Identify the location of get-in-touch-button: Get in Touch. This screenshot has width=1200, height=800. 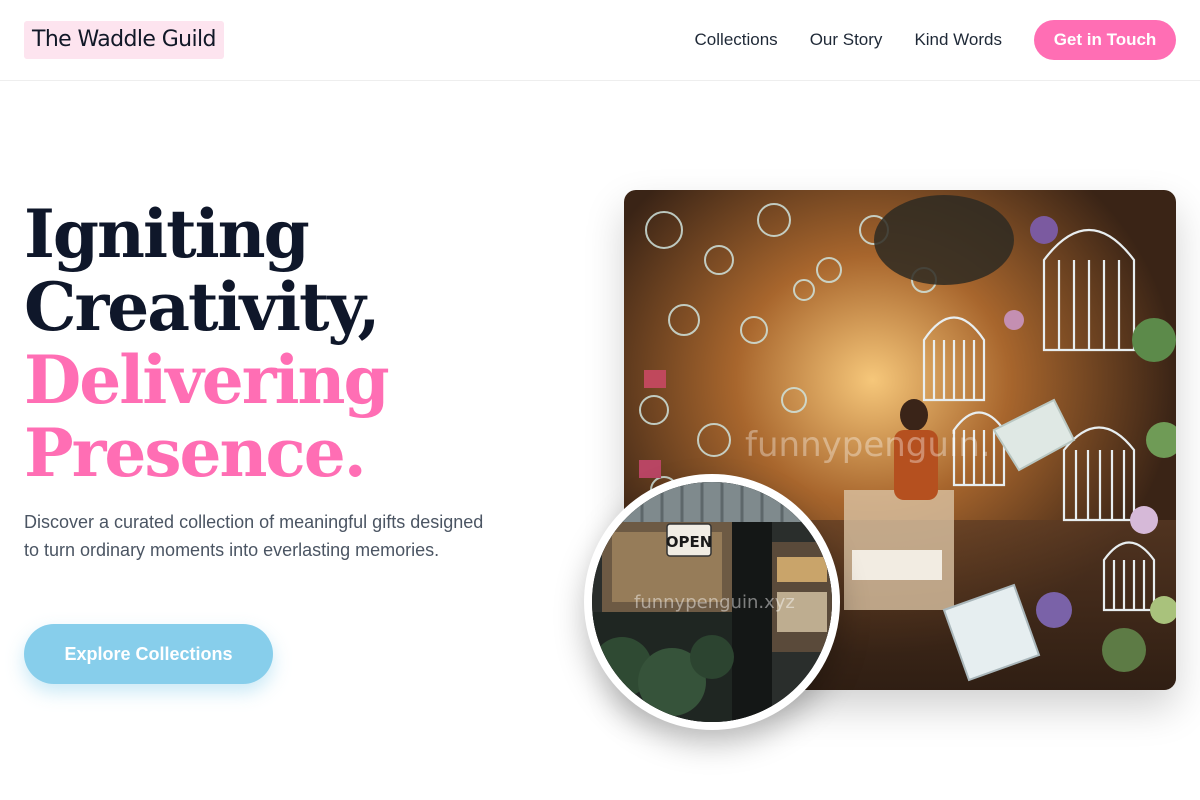
(1105, 40).